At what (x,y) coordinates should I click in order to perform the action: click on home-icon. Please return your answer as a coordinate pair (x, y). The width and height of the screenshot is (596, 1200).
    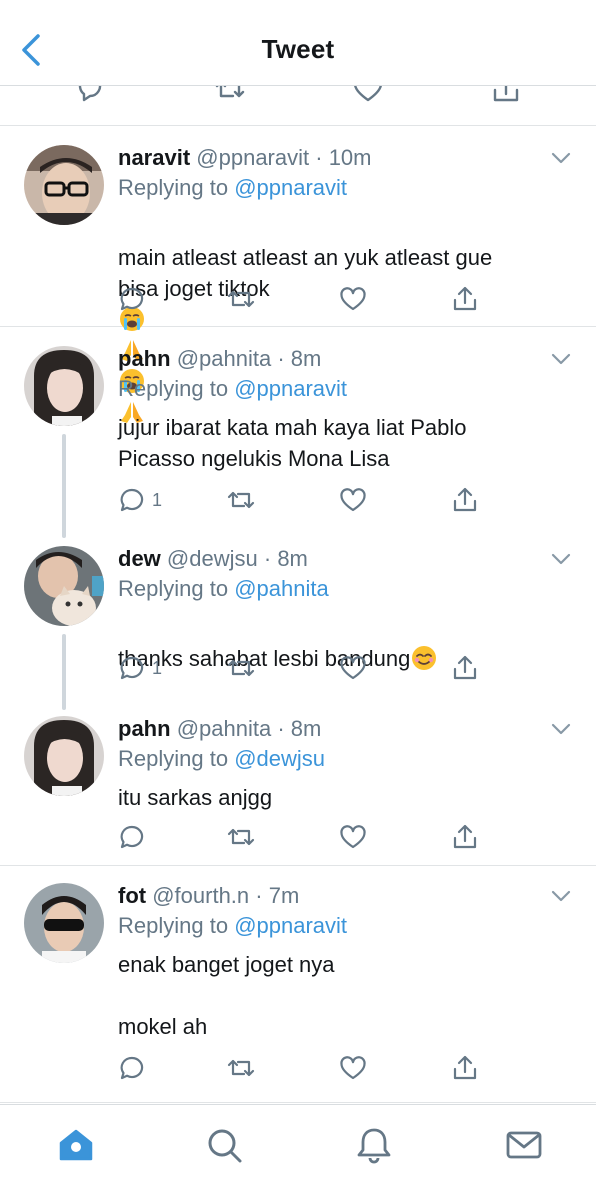
    Looking at the image, I should click on (76, 1145).